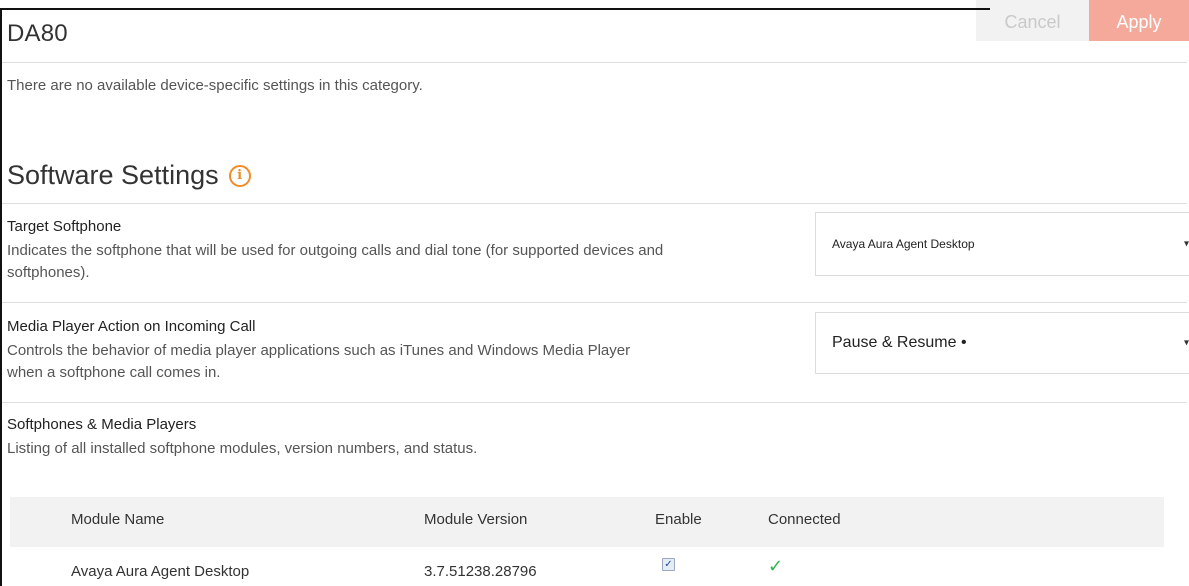  I want to click on module-version-cell: 3.7.51238.28796, so click(480, 571).